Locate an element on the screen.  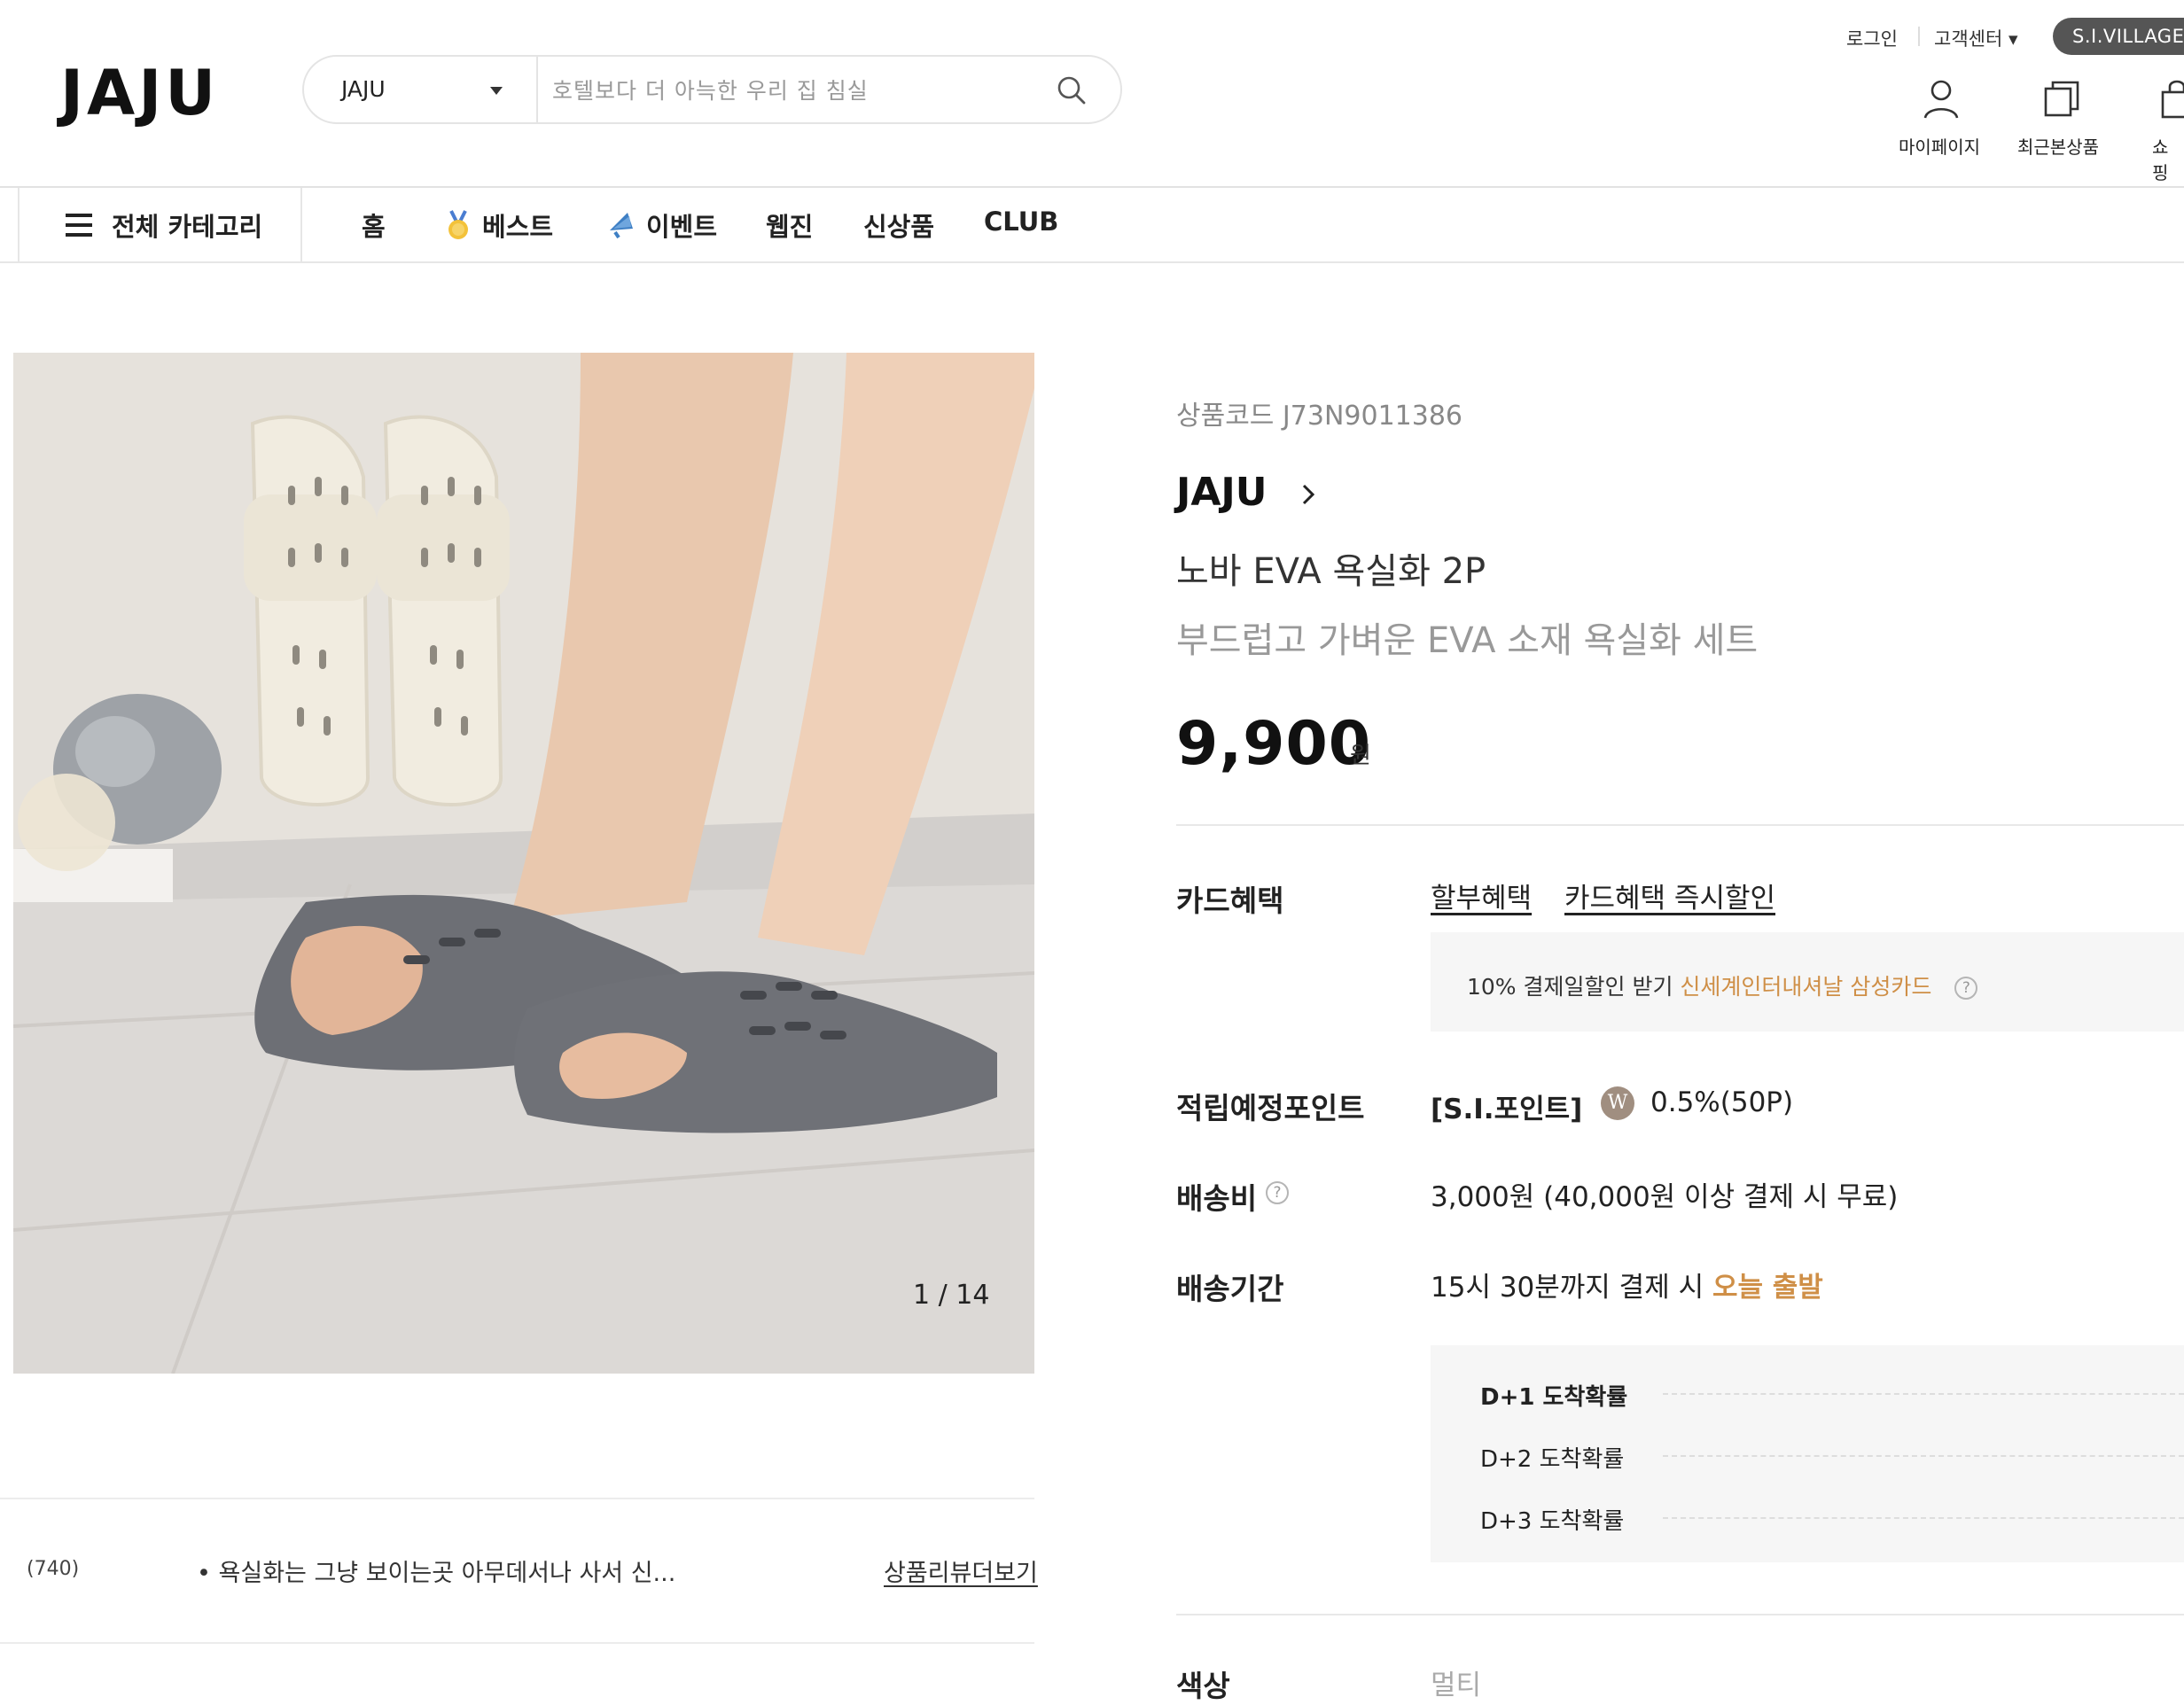
price-currency: 원 is located at coordinates (1360, 756).